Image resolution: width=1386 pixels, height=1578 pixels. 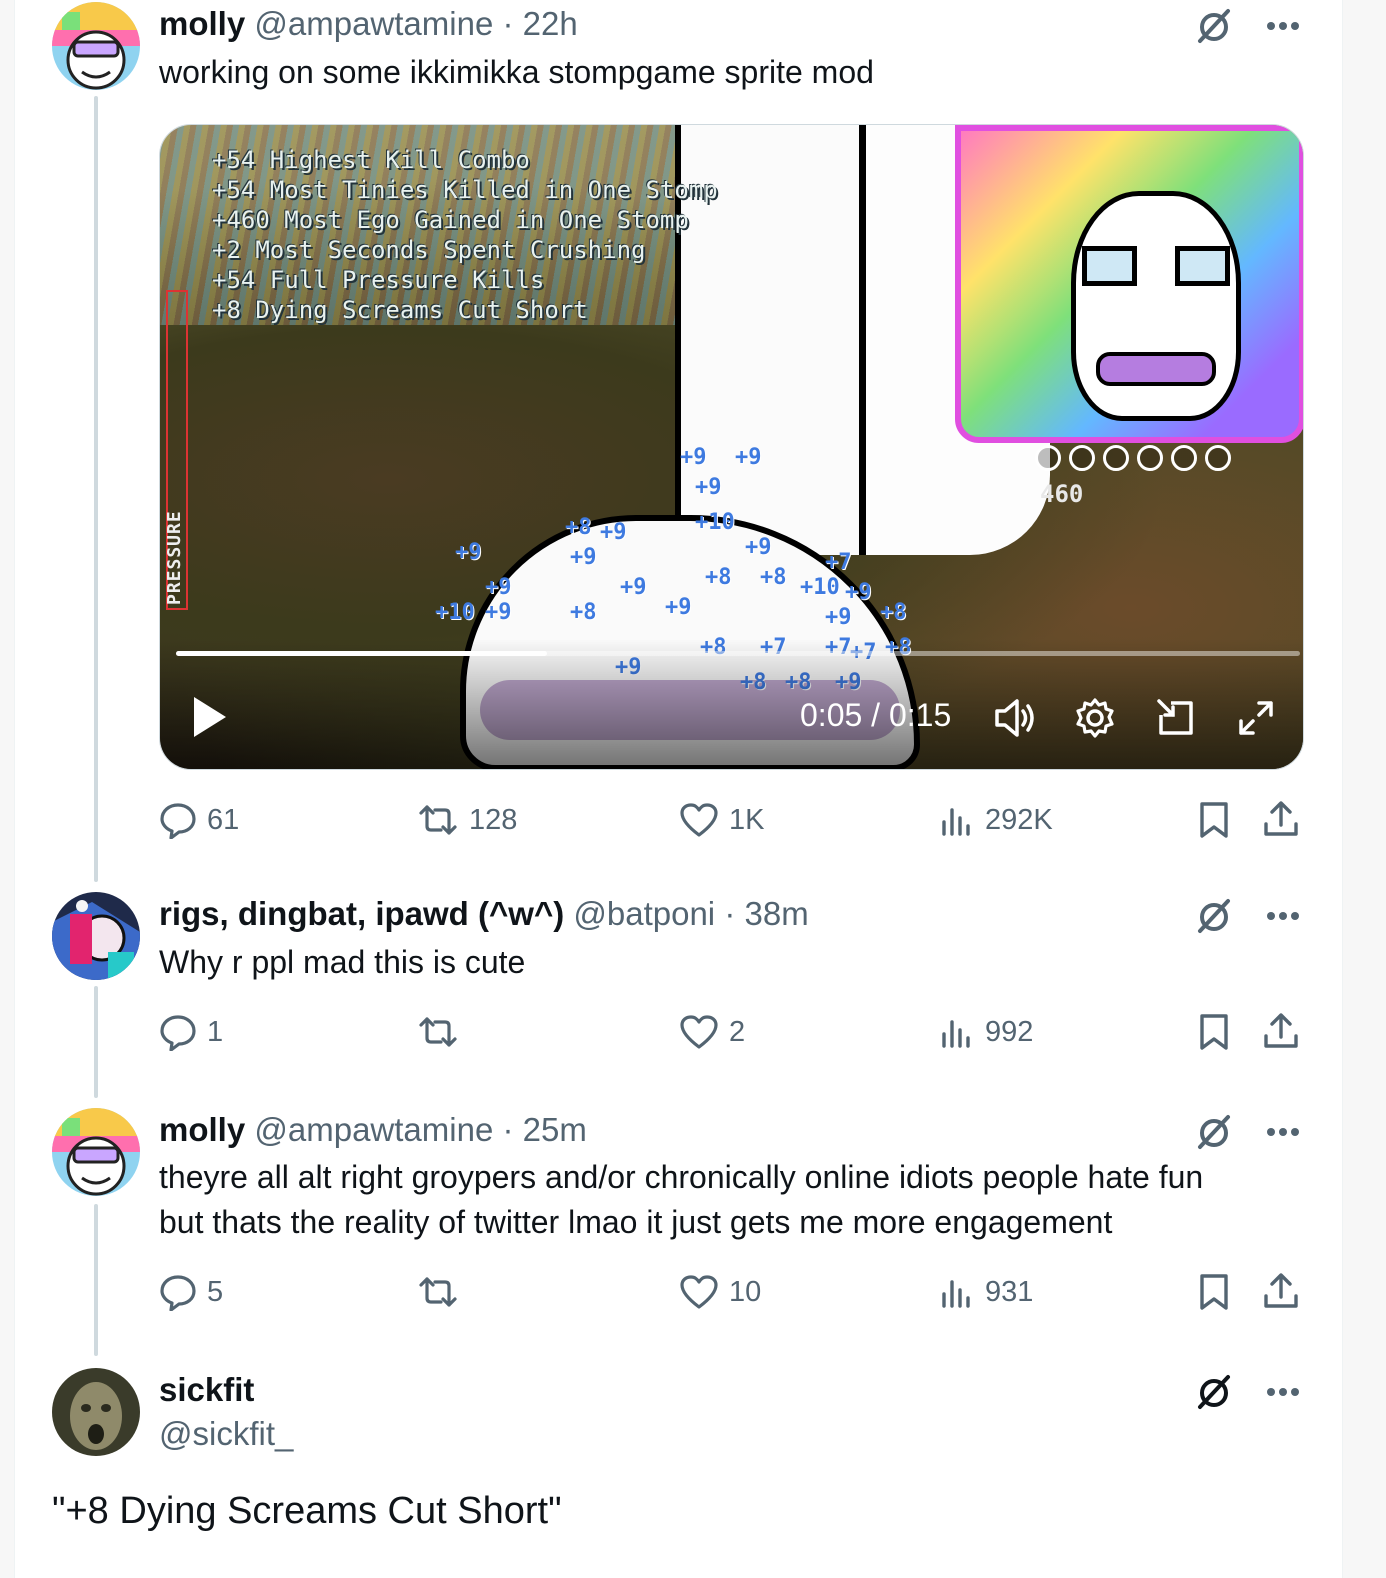 I want to click on post-text: Why r ppl mad this is cute, so click(x=342, y=962).